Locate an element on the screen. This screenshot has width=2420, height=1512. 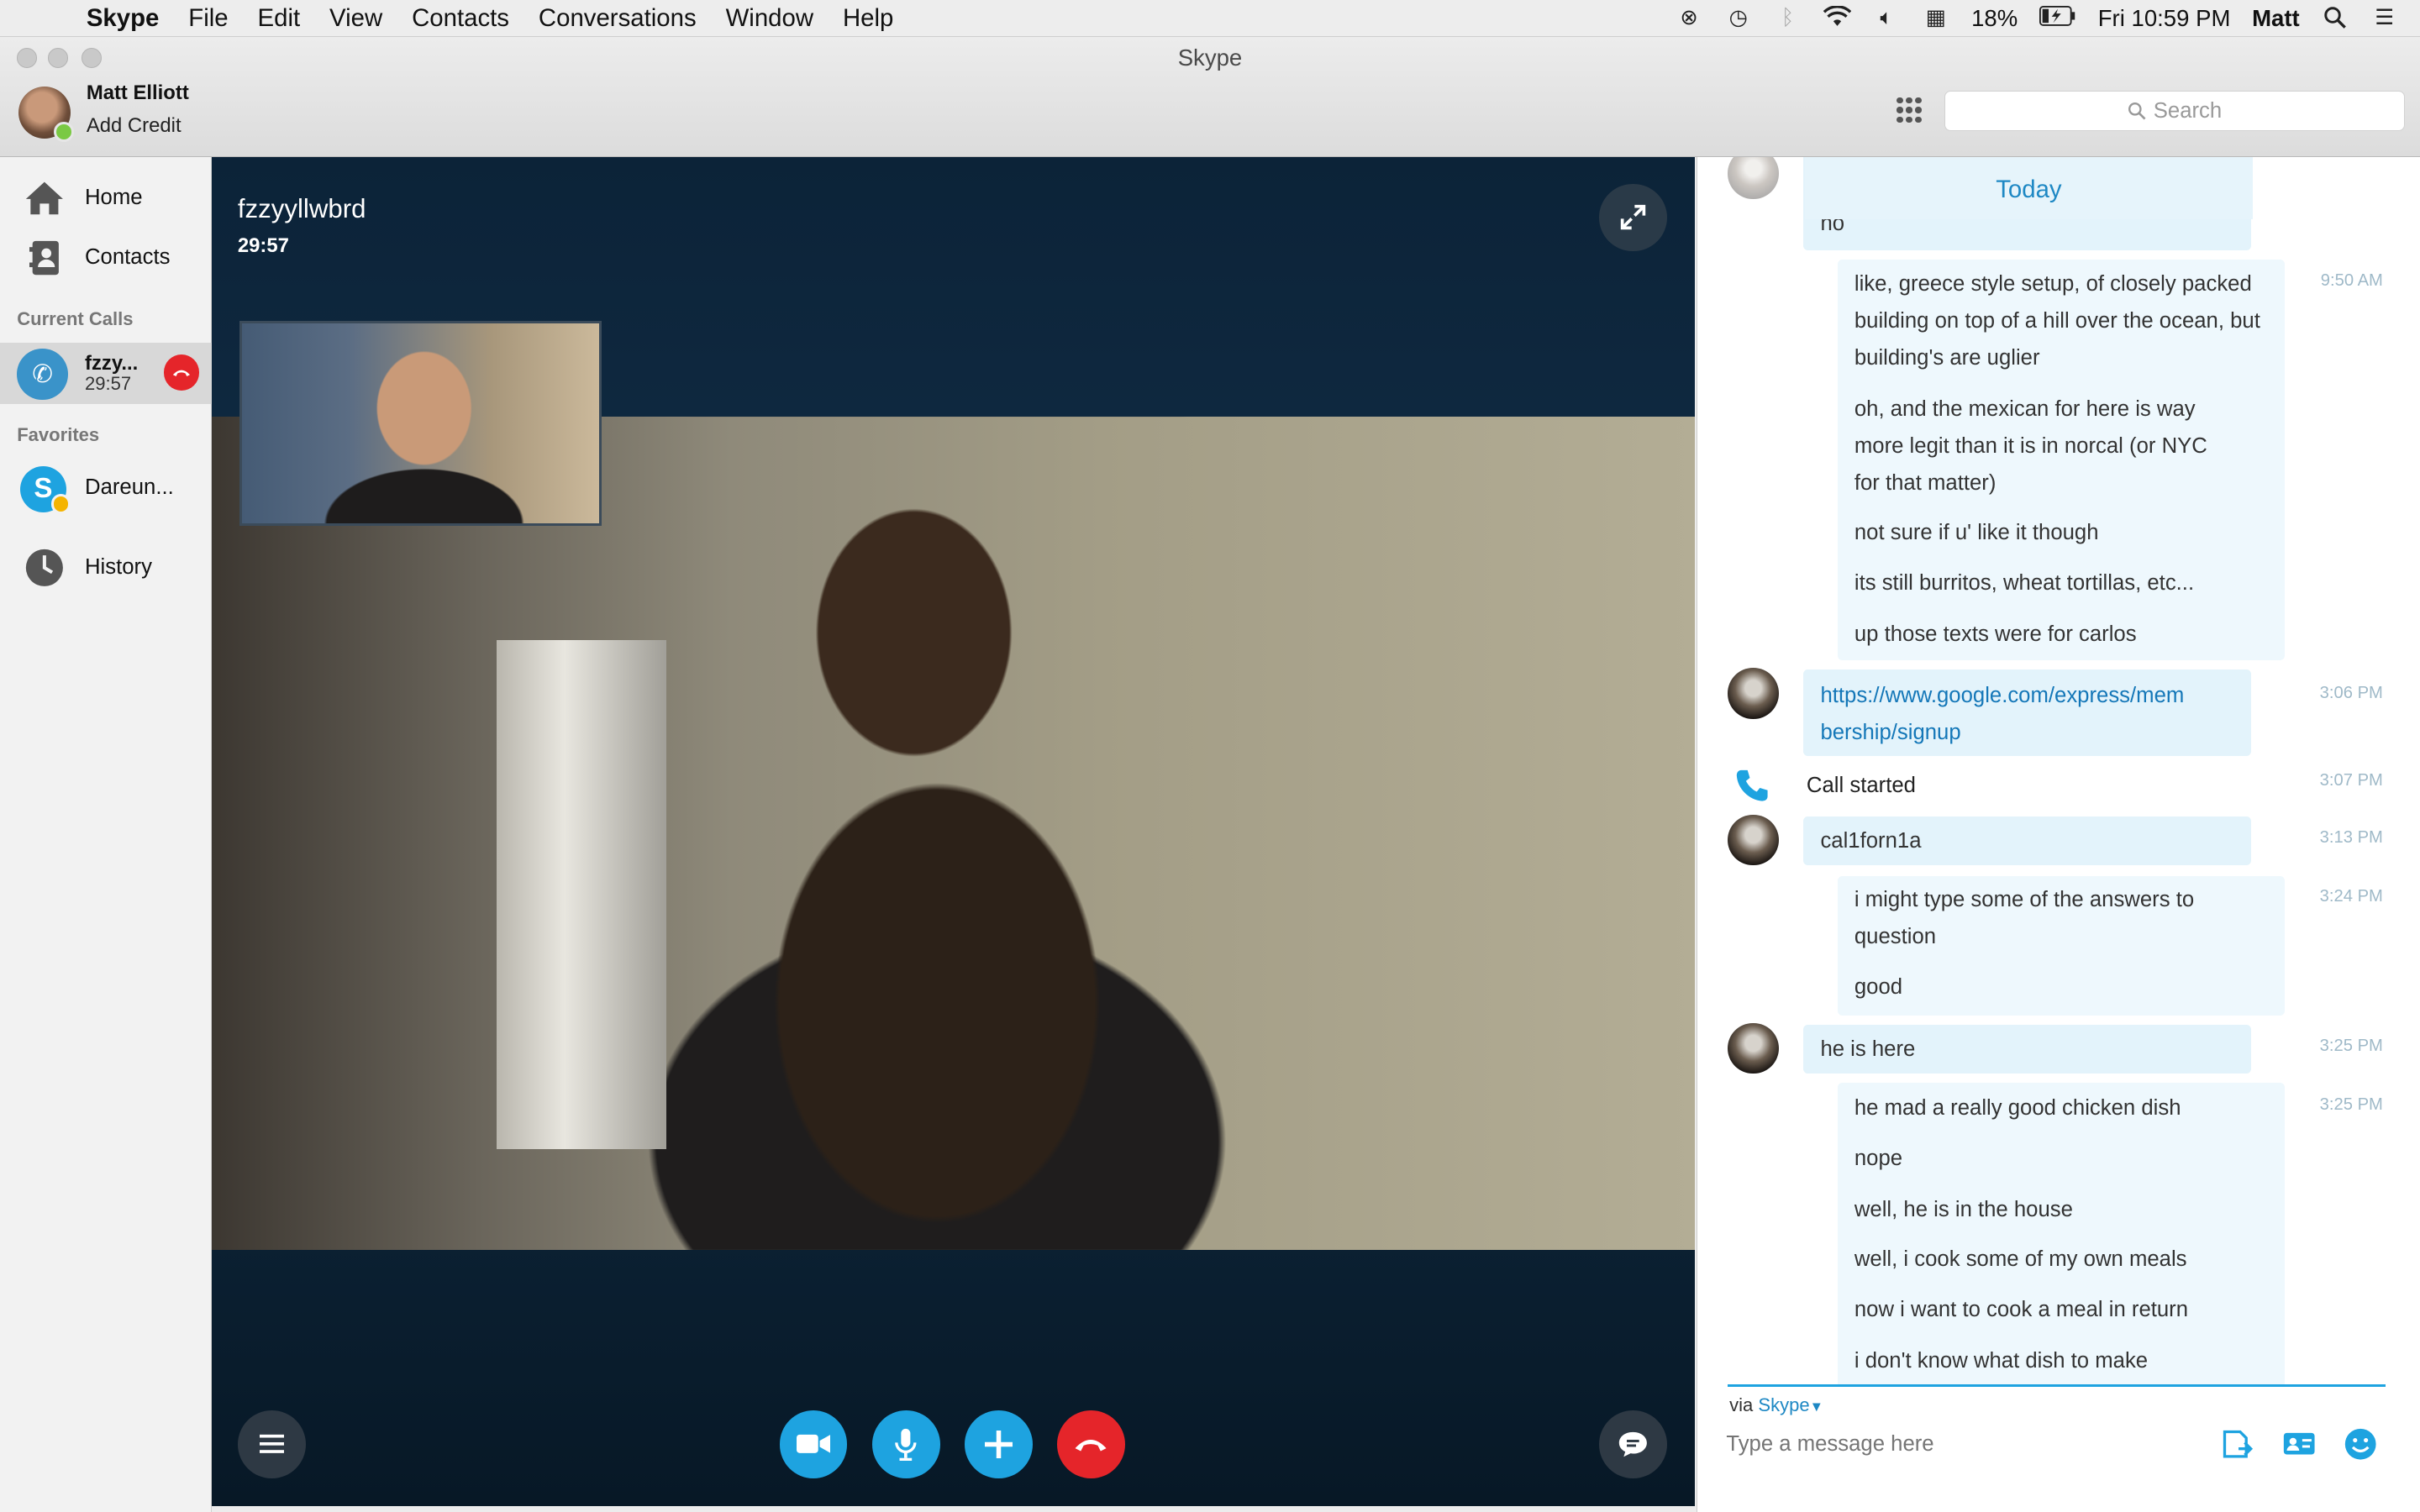
spotlight-icon is located at coordinates (2335, 18).